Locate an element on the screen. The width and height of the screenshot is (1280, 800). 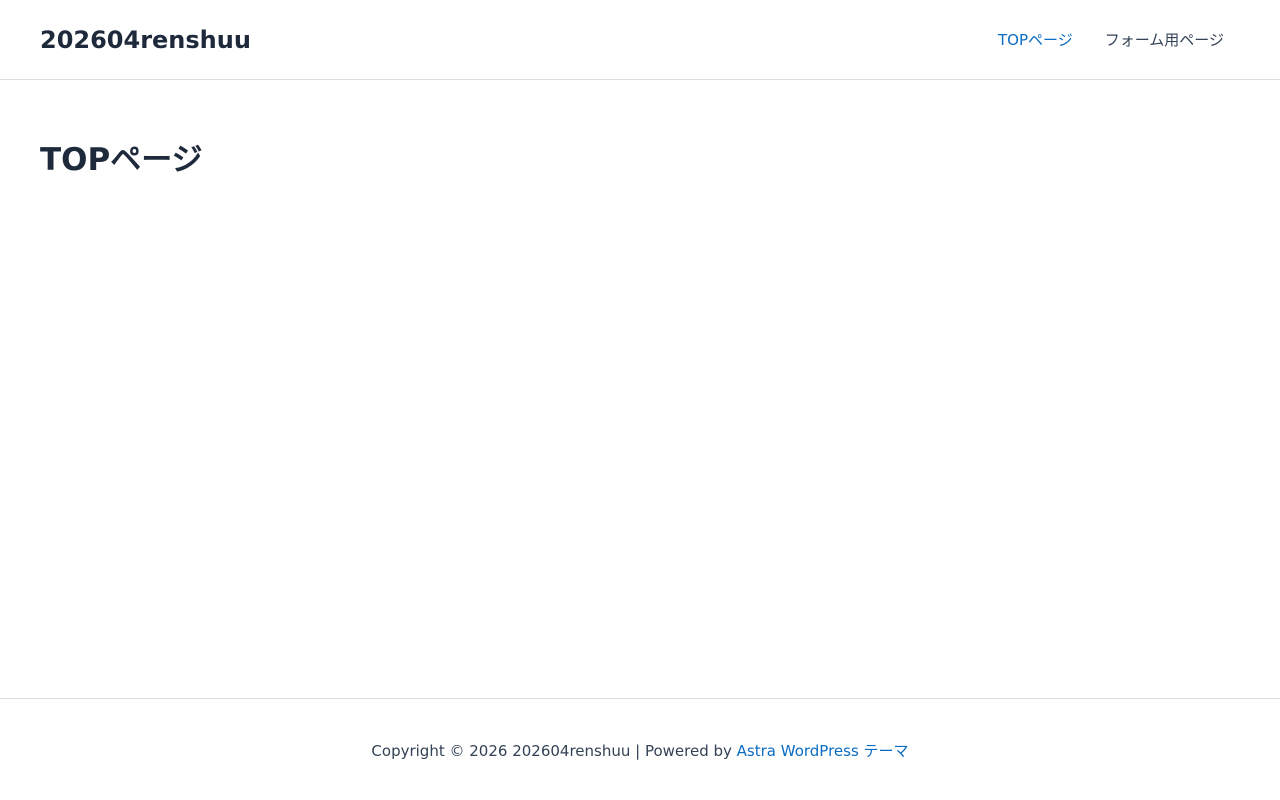
page-title: TOPページ is located at coordinates (121, 160).